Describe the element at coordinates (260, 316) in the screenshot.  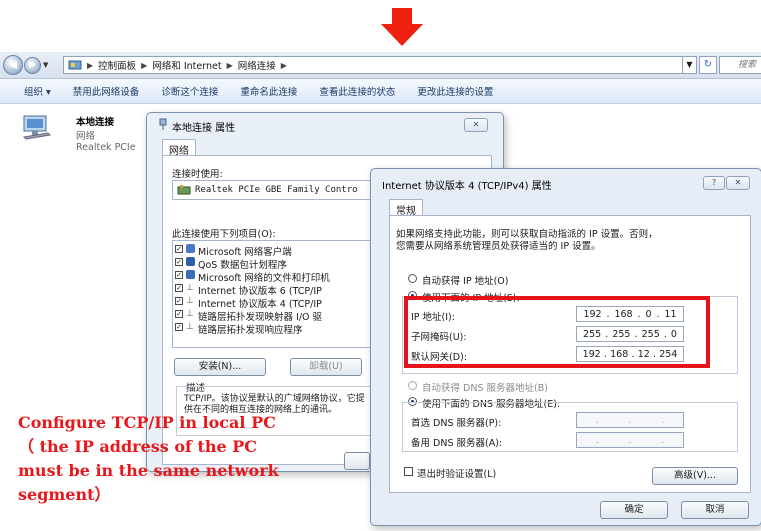
I see `list-item: 链路层拓扑发现映射器 I/O 驱` at that location.